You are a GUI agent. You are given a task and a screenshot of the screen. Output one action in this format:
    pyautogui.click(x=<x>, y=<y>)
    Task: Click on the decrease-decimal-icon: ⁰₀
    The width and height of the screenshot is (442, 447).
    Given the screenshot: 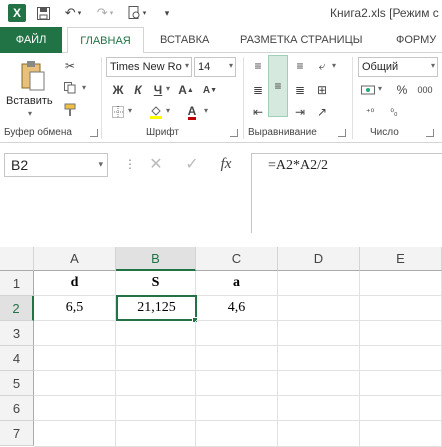 What is the action you would take?
    pyautogui.click(x=394, y=112)
    